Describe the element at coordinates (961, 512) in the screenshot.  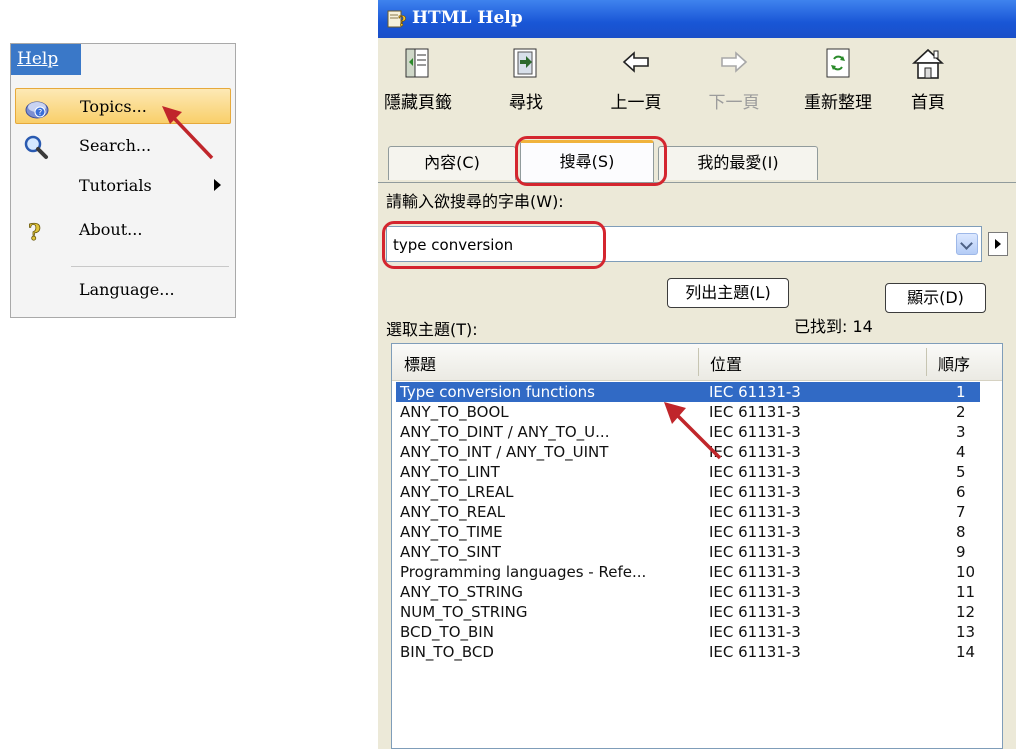
I see `row-order: 7` at that location.